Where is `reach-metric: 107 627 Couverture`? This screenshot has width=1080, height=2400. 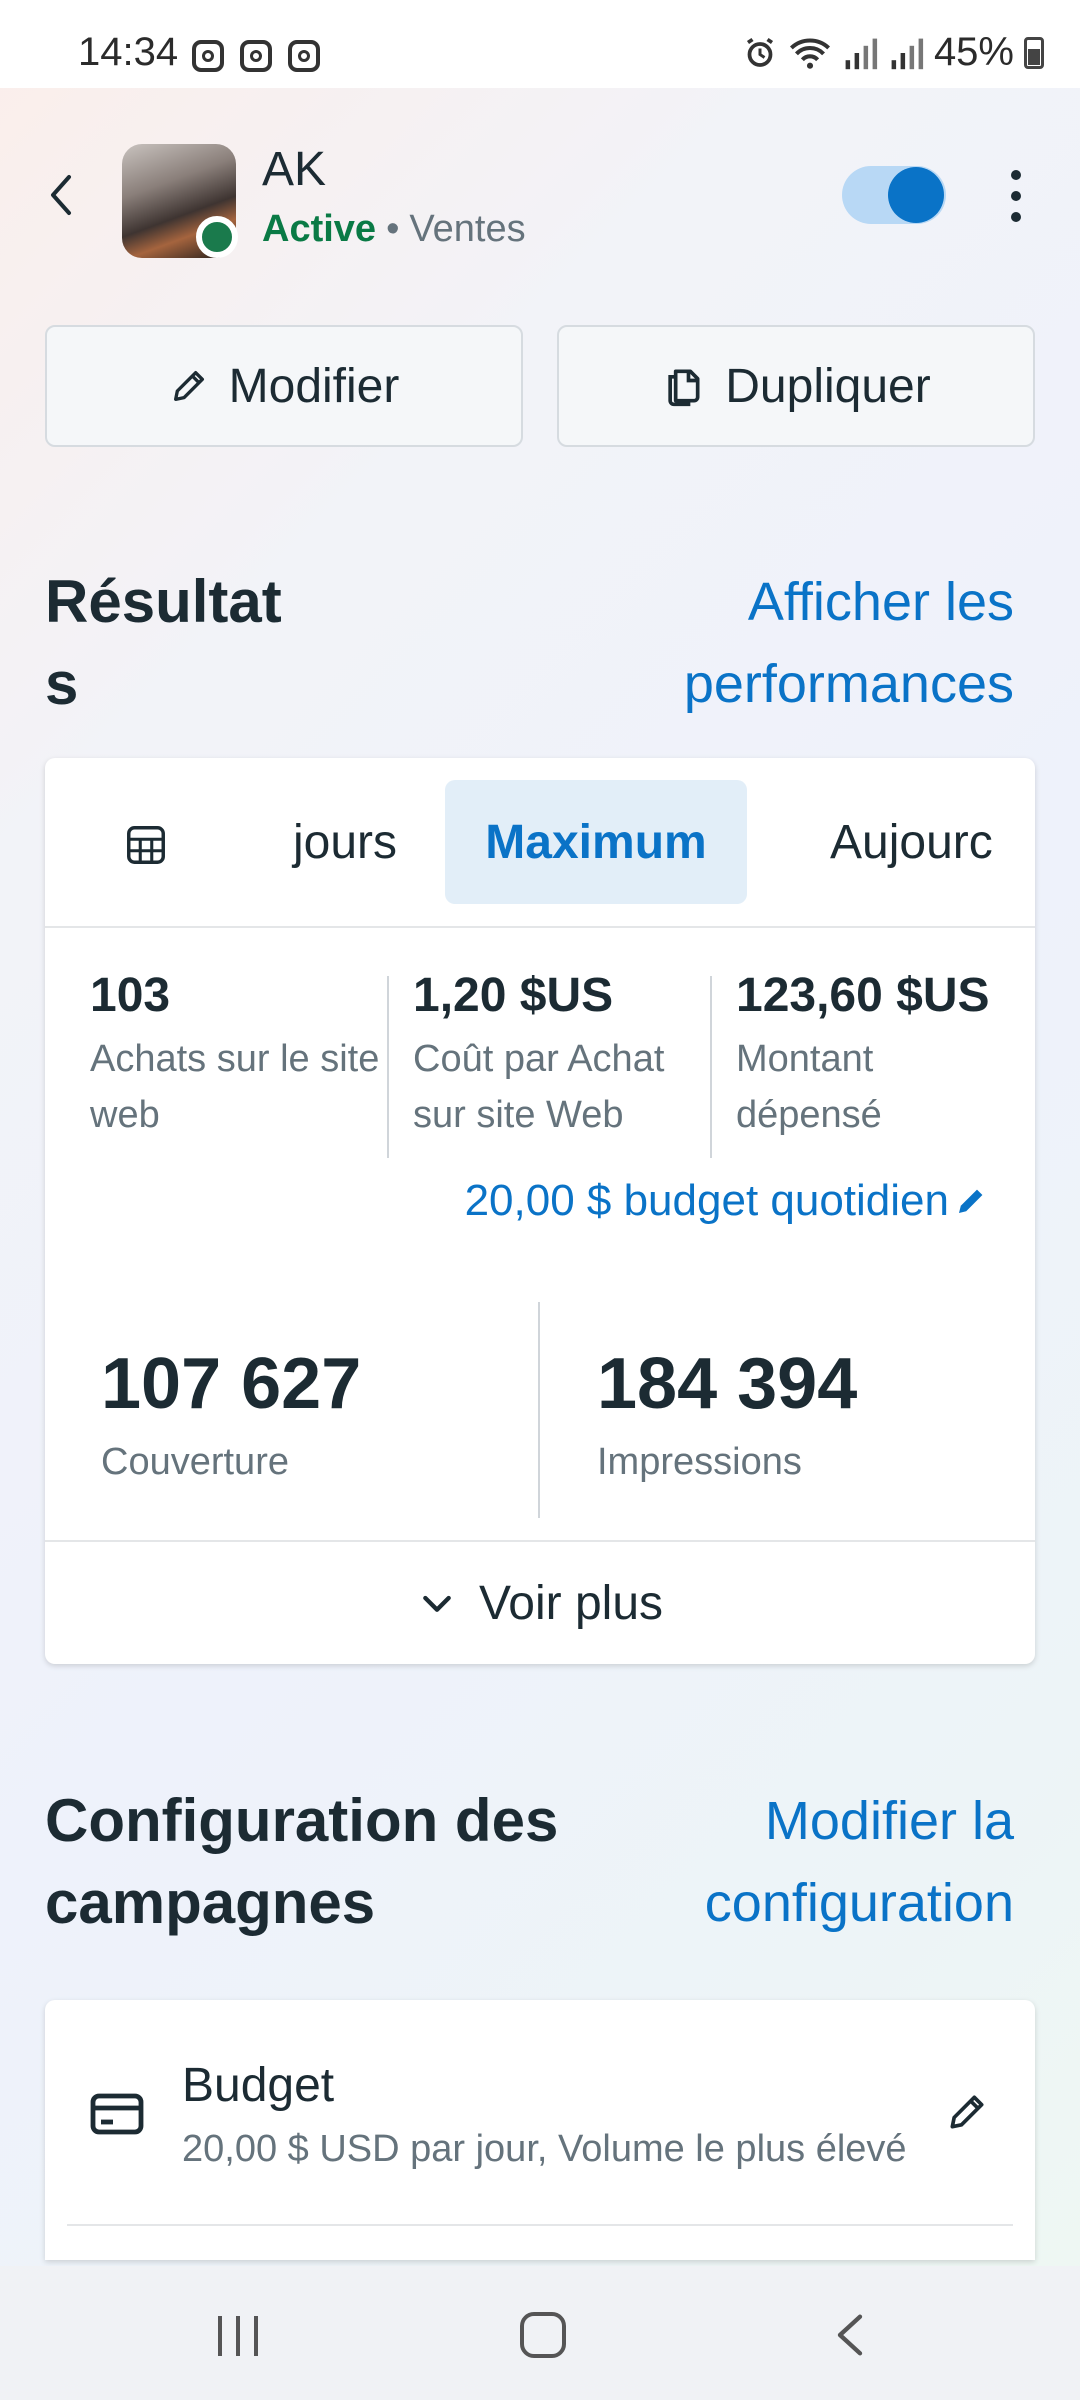
reach-metric: 107 627 Couverture is located at coordinates (231, 1413).